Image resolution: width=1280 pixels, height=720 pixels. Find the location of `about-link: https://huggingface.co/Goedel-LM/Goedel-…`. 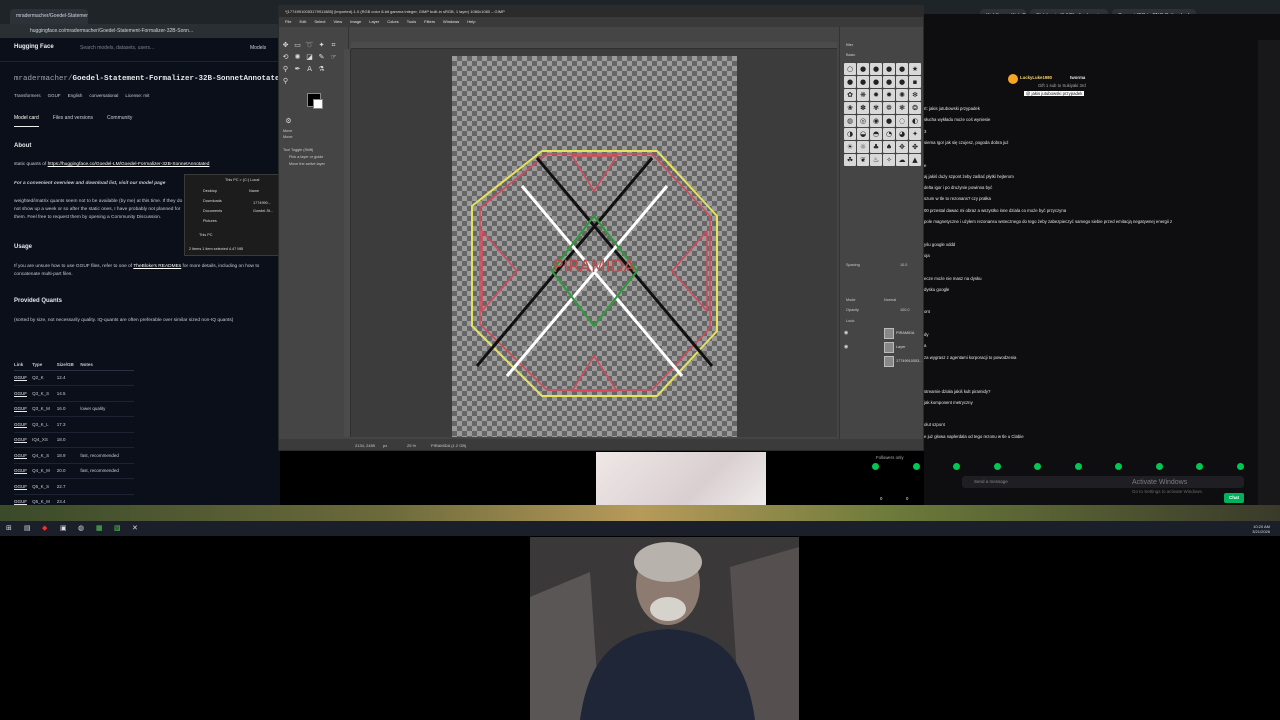

about-link: https://huggingface.co/Goedel-LM/Goedel-… is located at coordinates (129, 164).